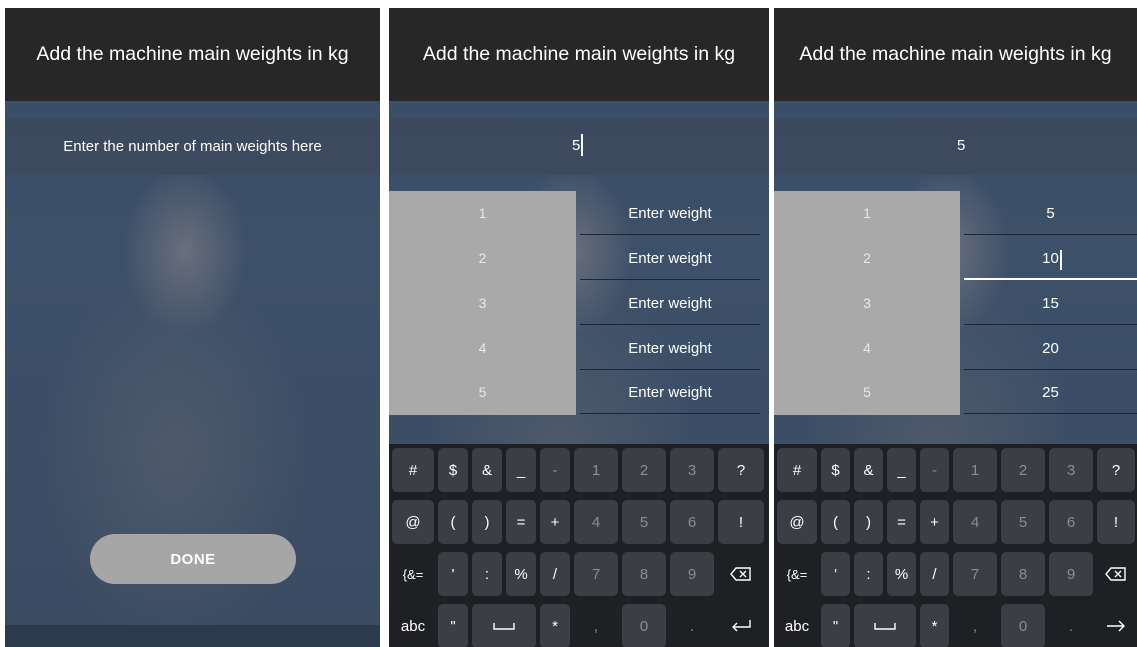 This screenshot has height=647, width=1137. I want to click on backspace-icon, so click(1115, 574).